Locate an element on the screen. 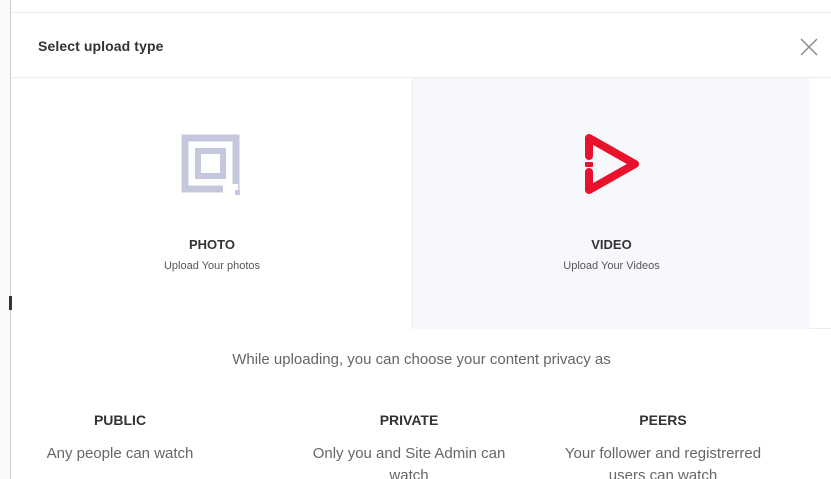  close-icon is located at coordinates (809, 47).